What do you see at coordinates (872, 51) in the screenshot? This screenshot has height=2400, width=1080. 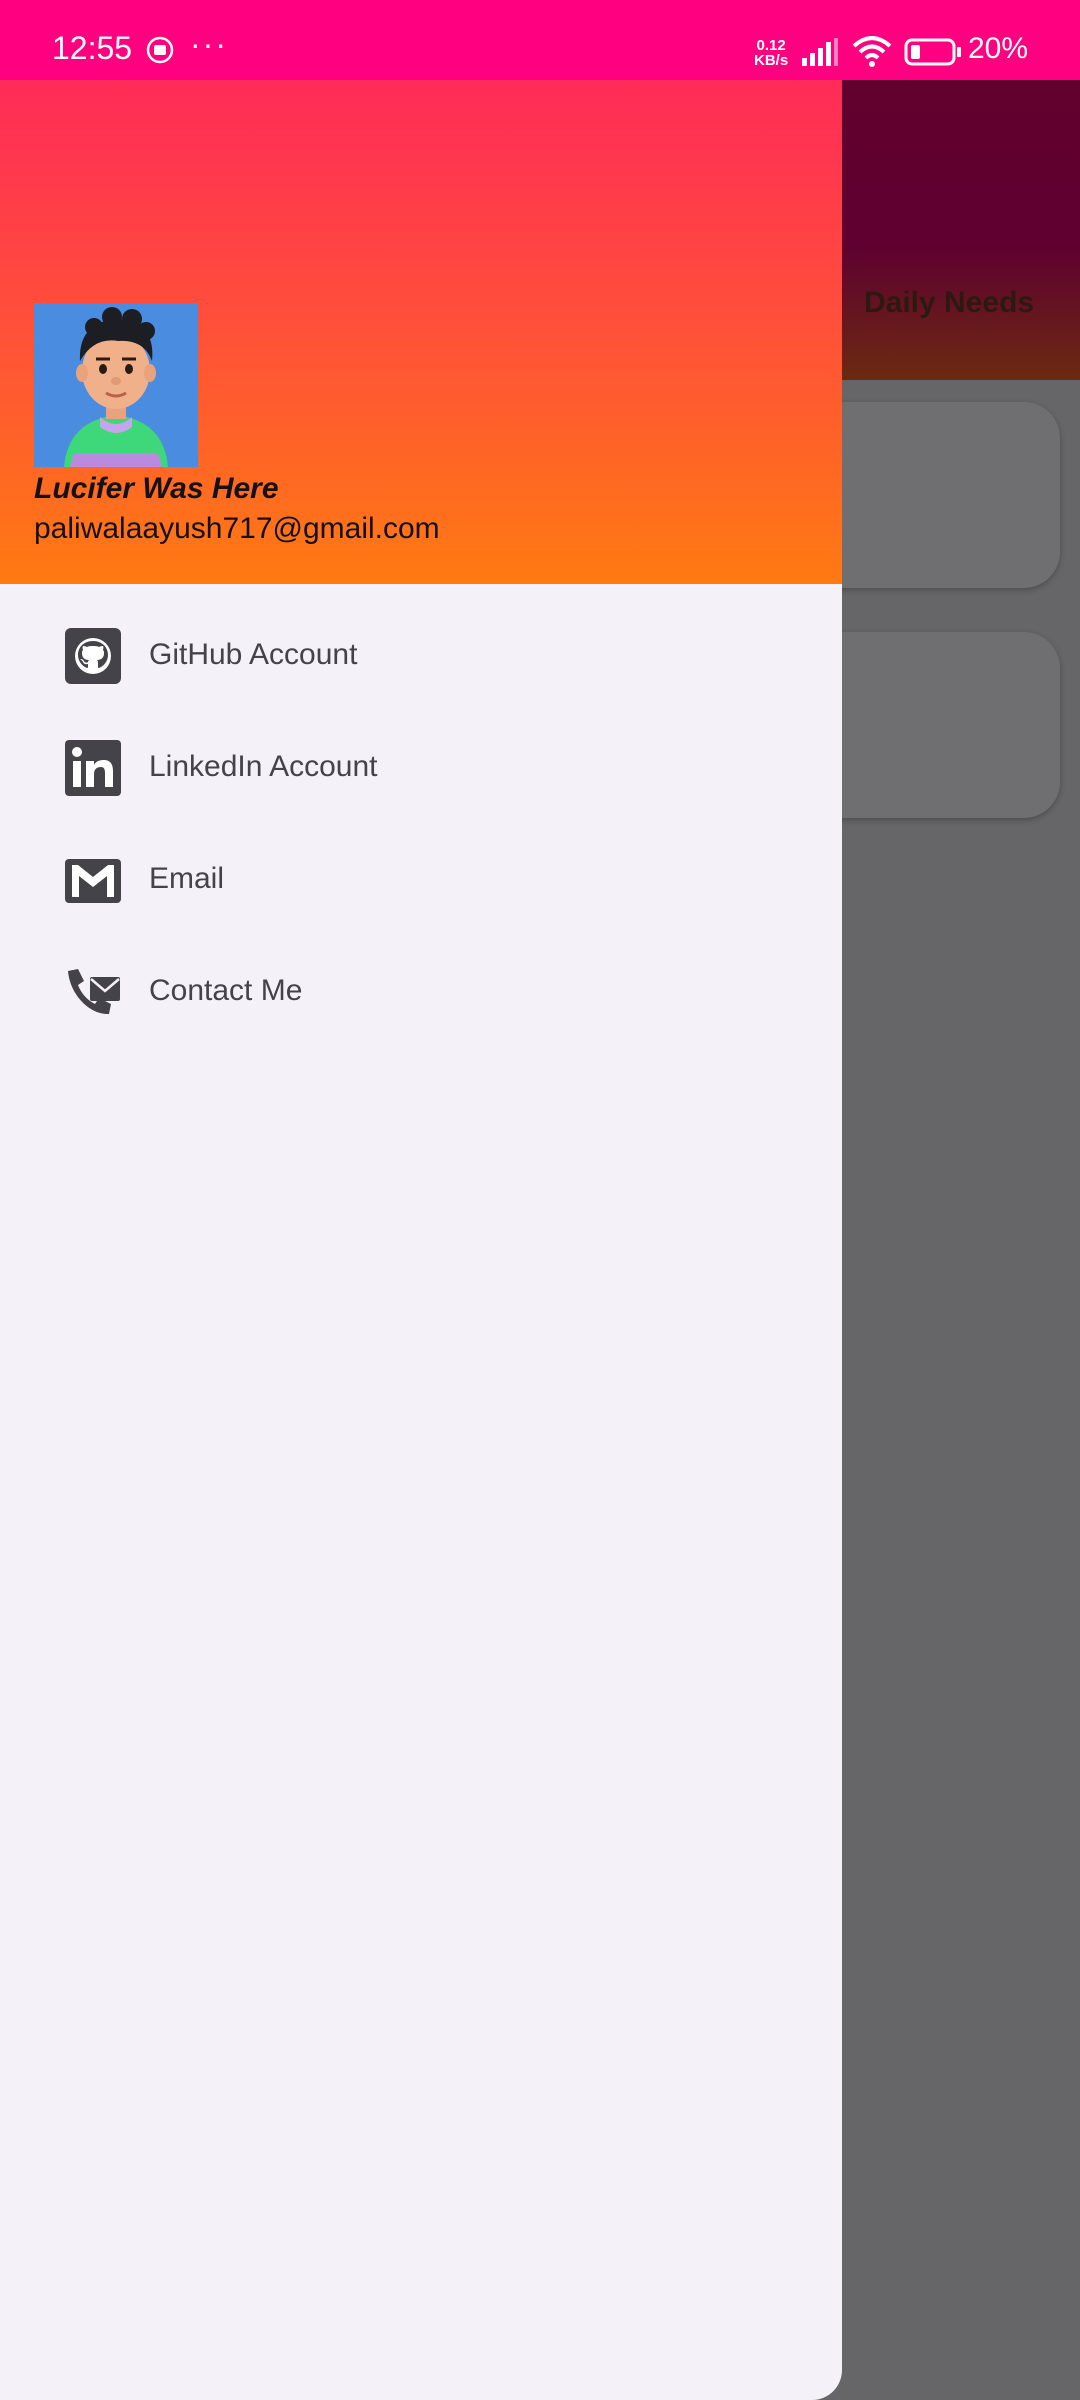 I see `wifi-icon` at bounding box center [872, 51].